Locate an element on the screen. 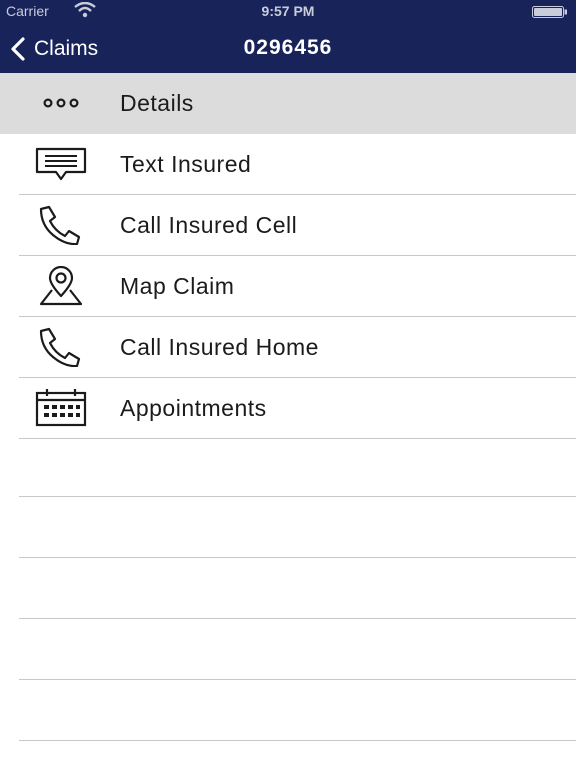 This screenshot has width=576, height=768. message-icon is located at coordinates (61, 164).